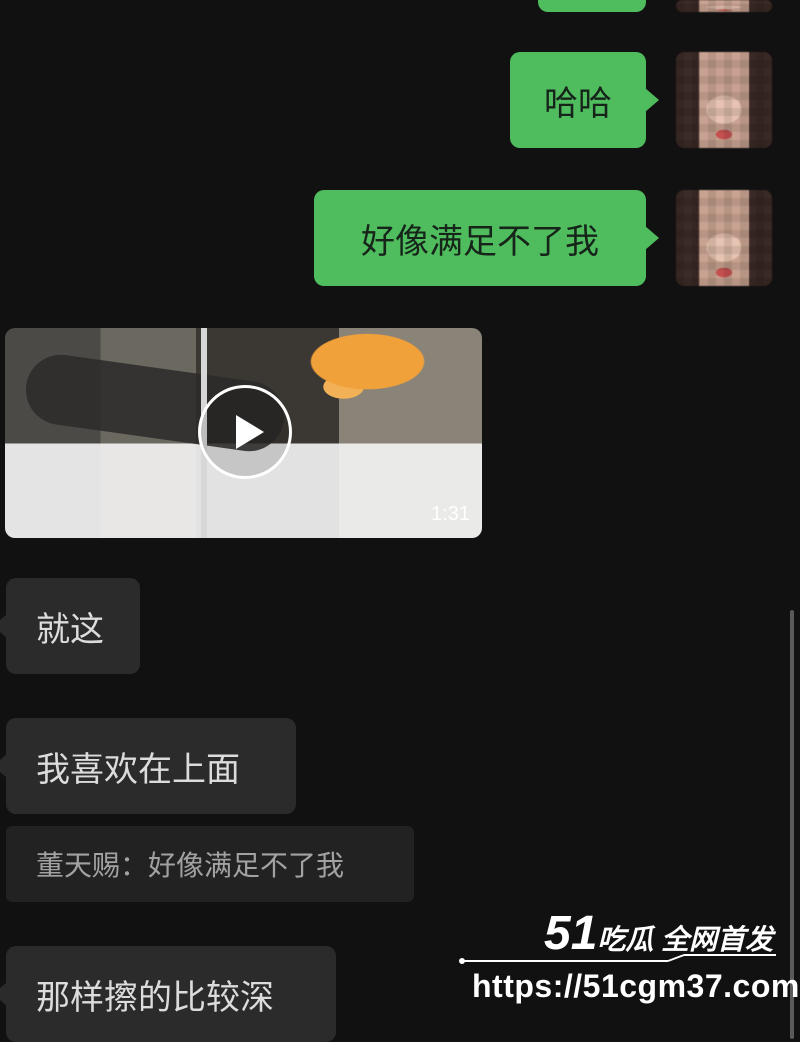 The height and width of the screenshot is (1042, 800). Describe the element at coordinates (190, 865) in the screenshot. I see `quoted-text: 董天赐：好像满足不了我` at that location.